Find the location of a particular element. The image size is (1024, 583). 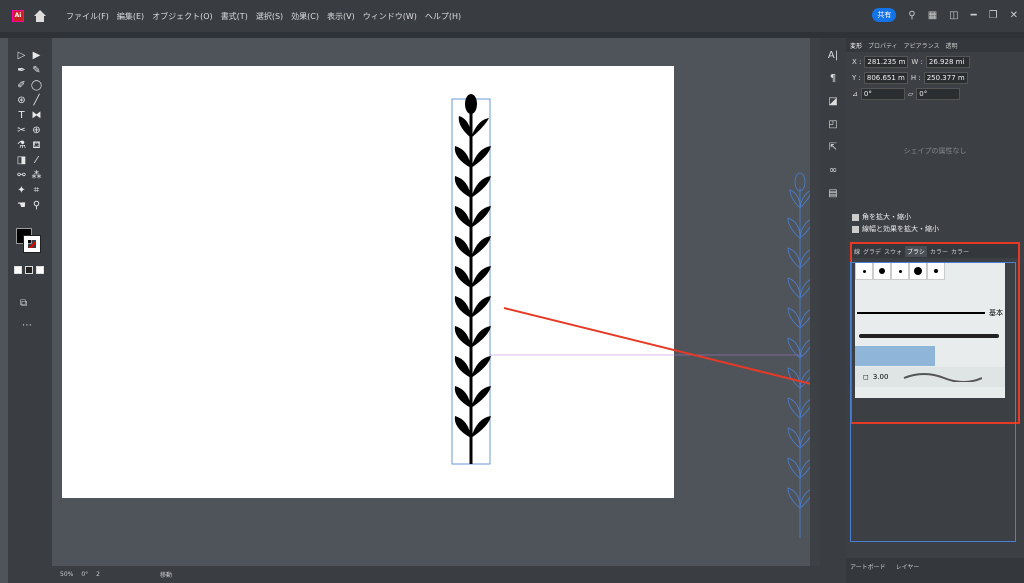

reflect-tool-icon: ⧓ is located at coordinates (36, 115).